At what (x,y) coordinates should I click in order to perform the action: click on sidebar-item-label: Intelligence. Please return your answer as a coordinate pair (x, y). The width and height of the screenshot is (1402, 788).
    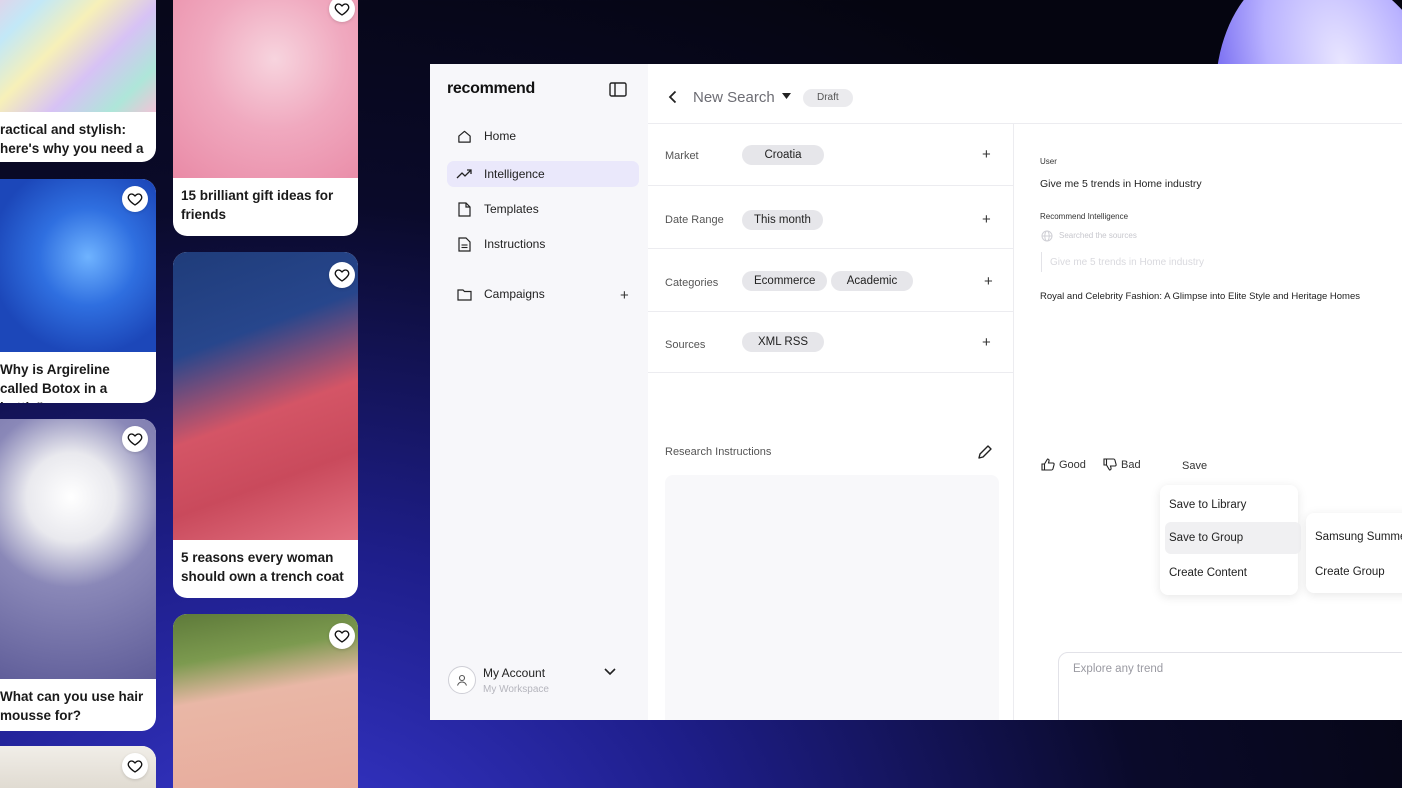
    Looking at the image, I should click on (514, 174).